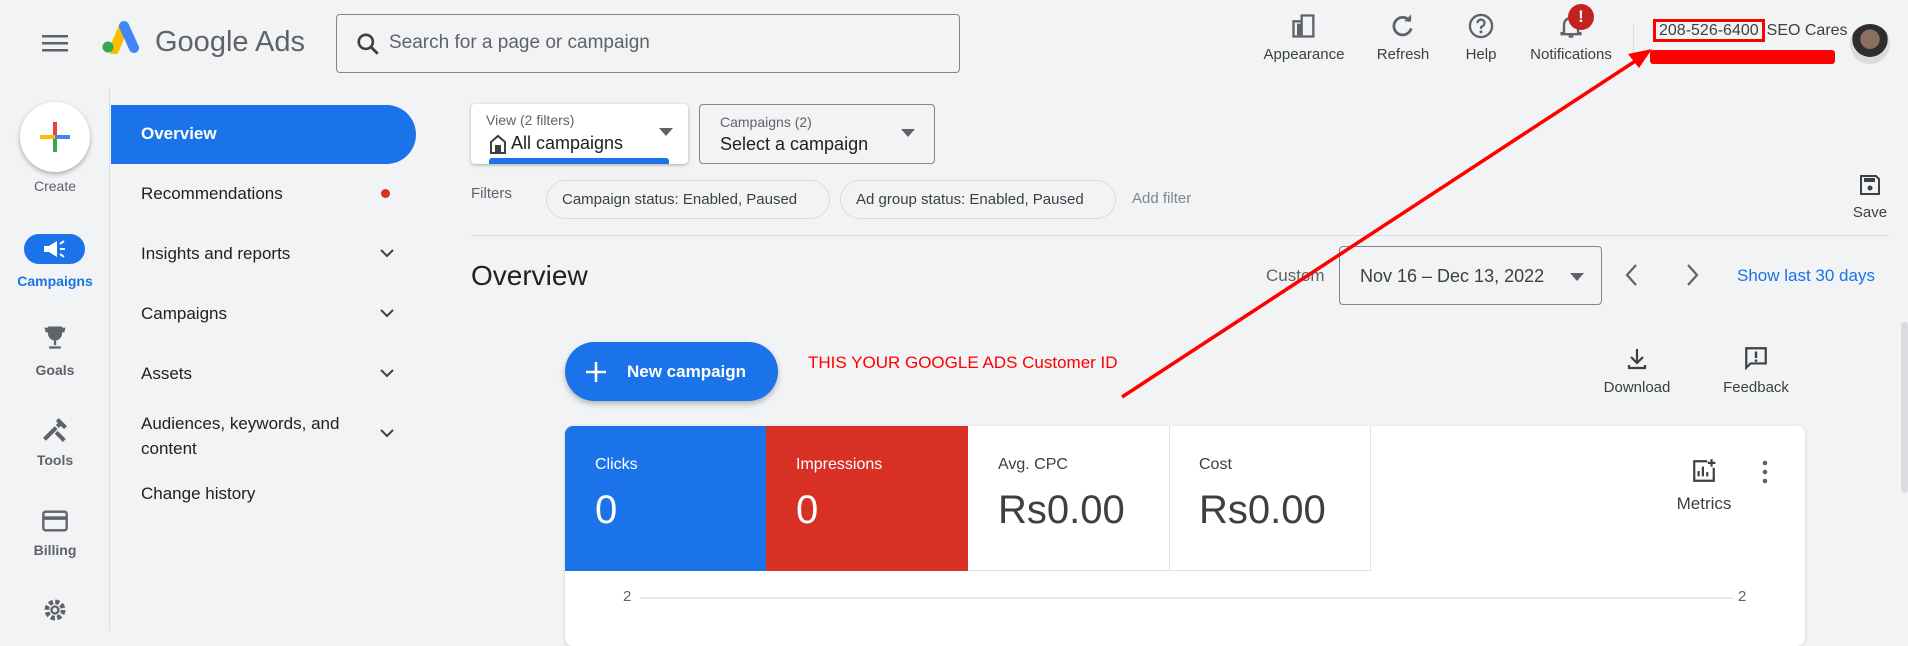  What do you see at coordinates (198, 494) in the screenshot?
I see `nav-change-history: Change history` at bounding box center [198, 494].